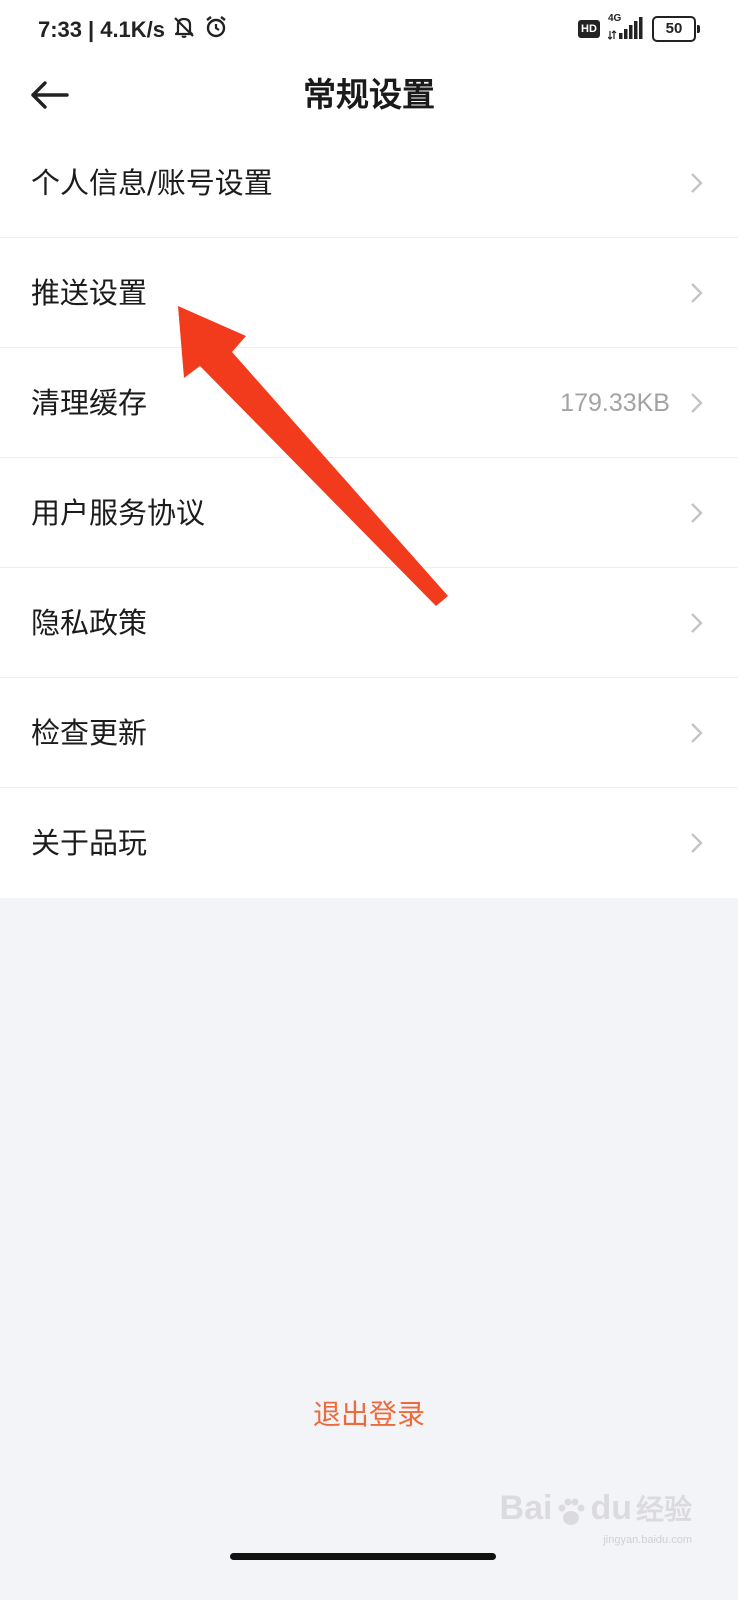 The height and width of the screenshot is (1600, 738). What do you see at coordinates (369, 623) in the screenshot?
I see `menu-item-privacy-policy: 隐私政策` at bounding box center [369, 623].